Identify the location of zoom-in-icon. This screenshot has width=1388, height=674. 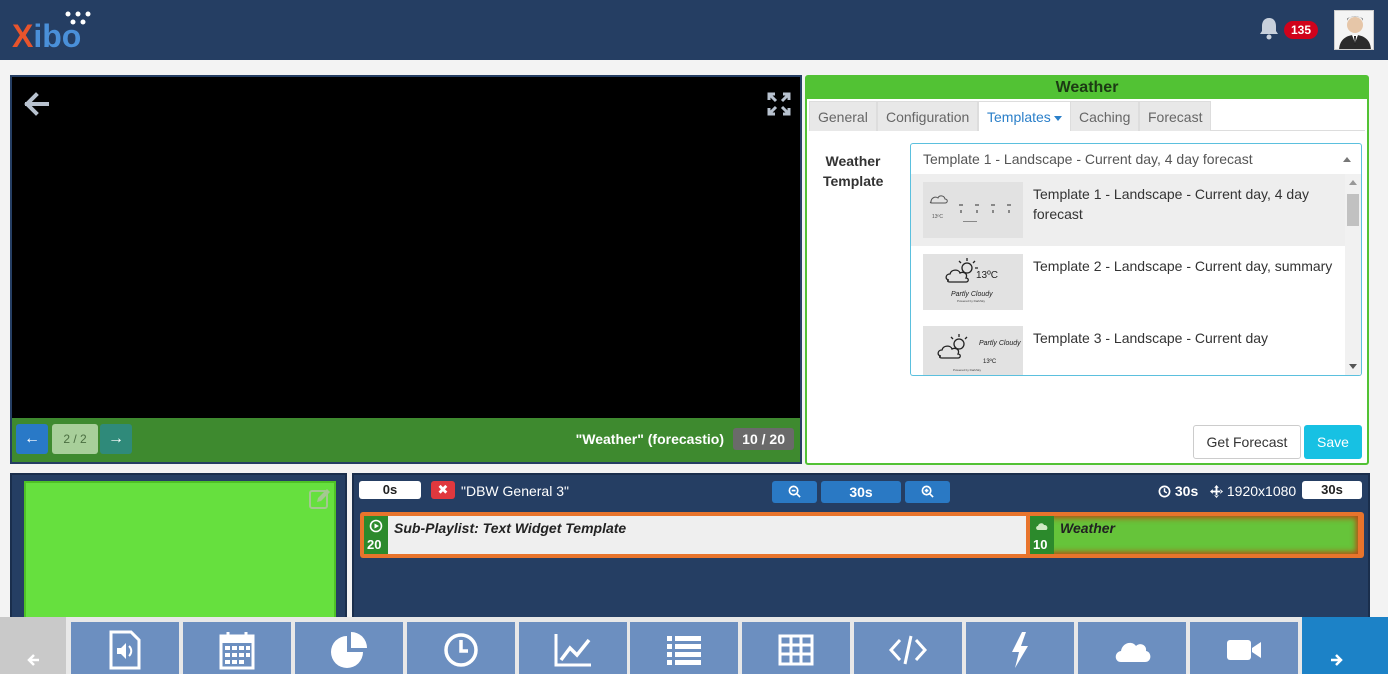
(927, 491).